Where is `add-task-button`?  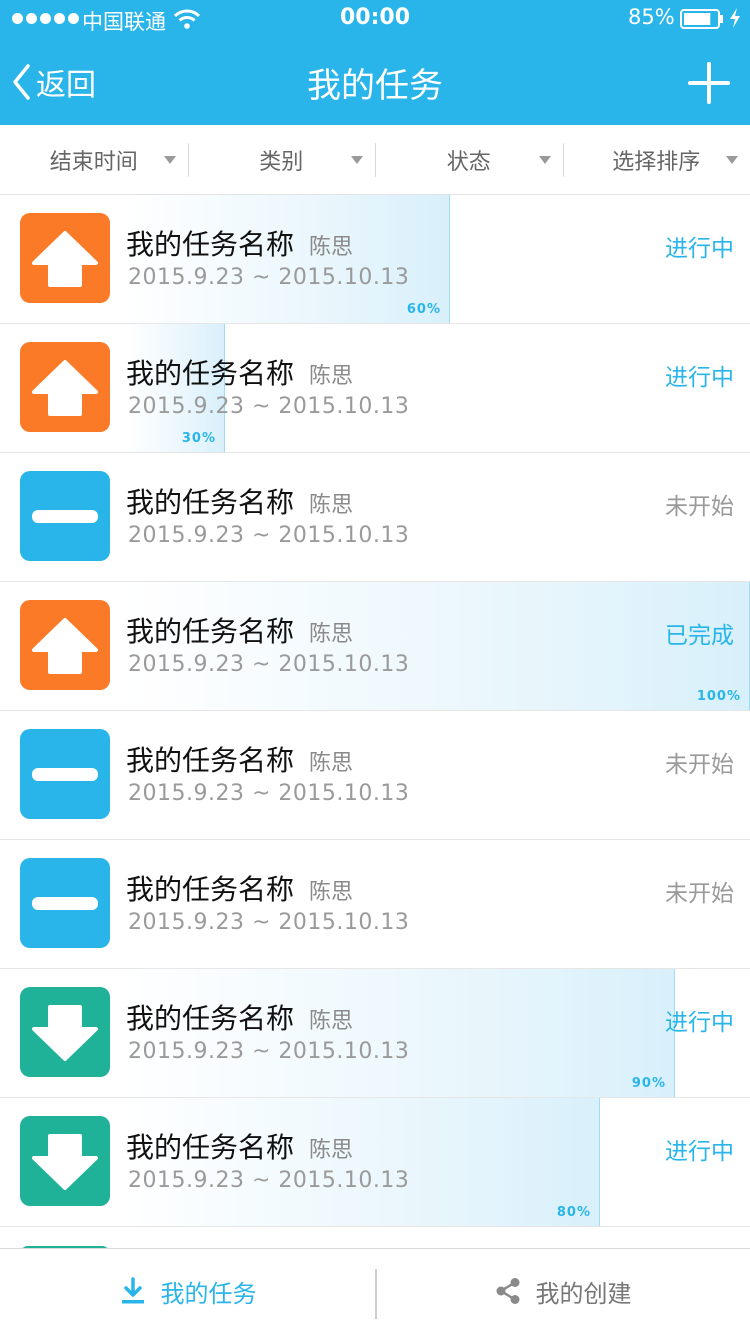
add-task-button is located at coordinates (709, 83).